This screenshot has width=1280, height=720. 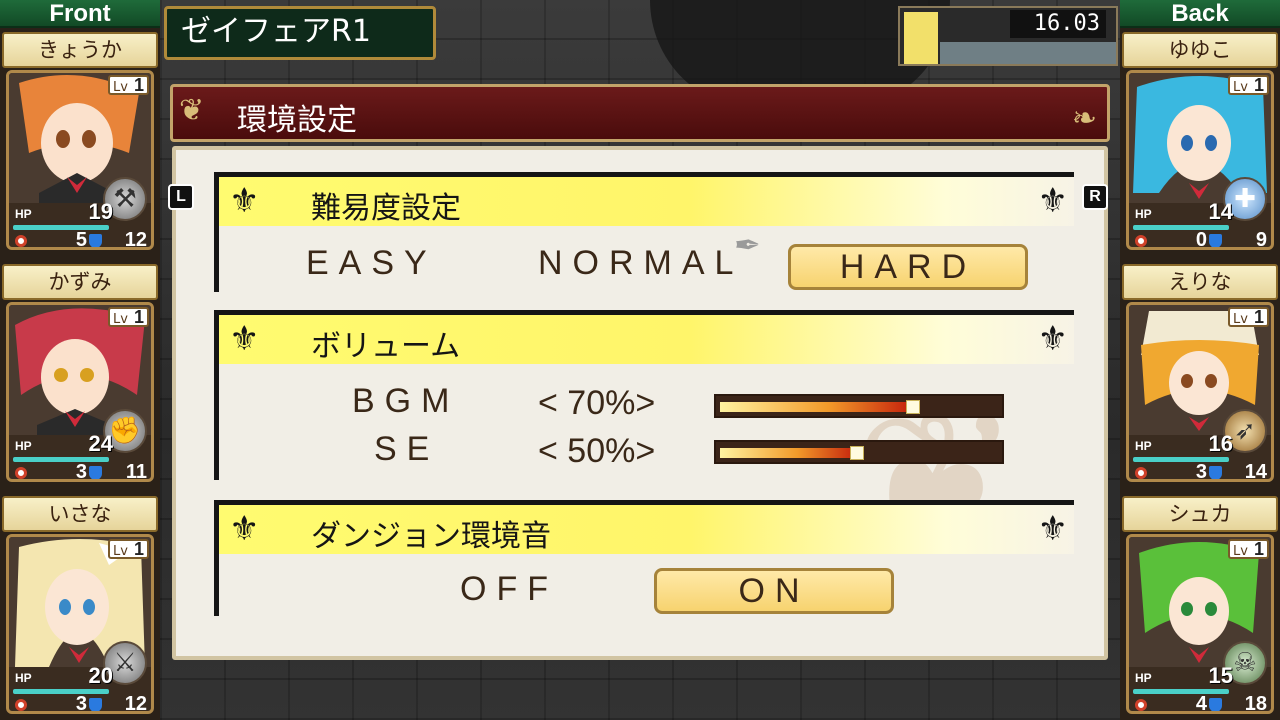 I want to click on attack-value: 4, so click(x=1201, y=703).